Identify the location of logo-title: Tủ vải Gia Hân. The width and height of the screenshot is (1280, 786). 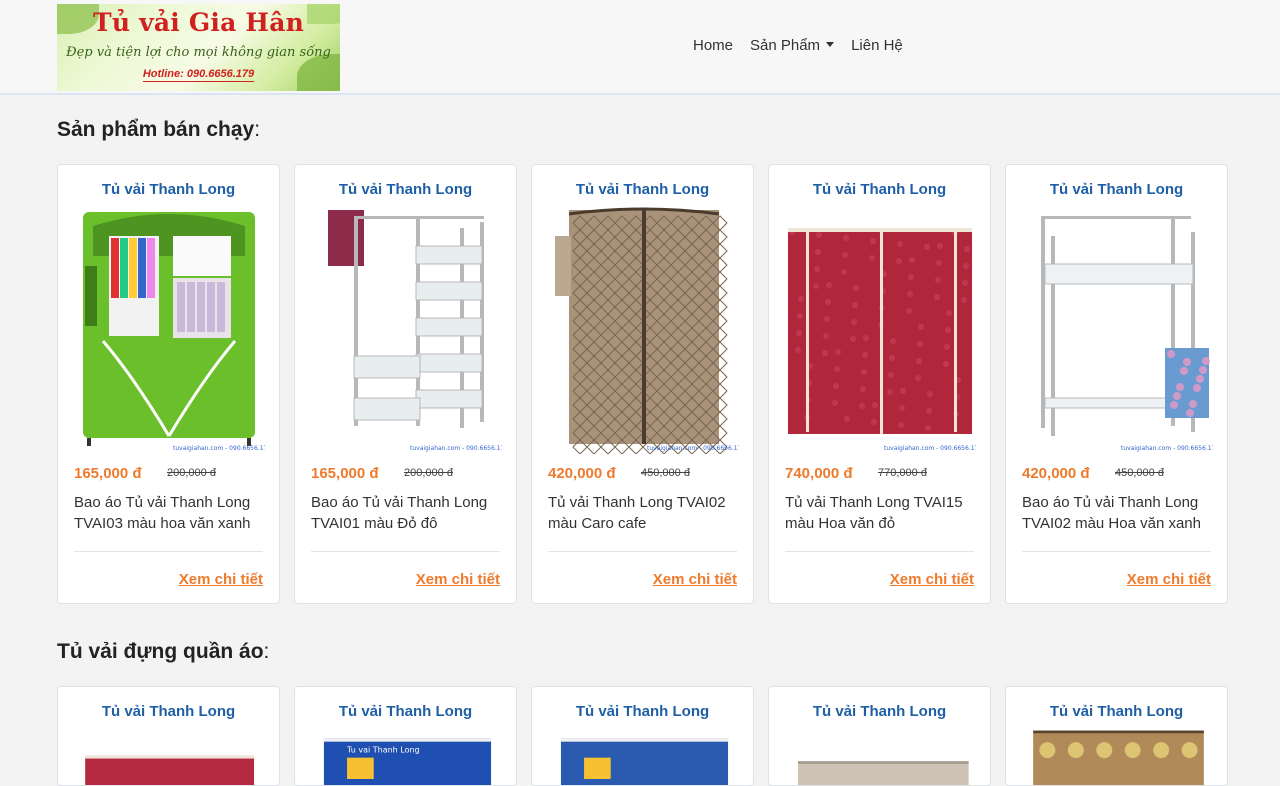
(198, 22).